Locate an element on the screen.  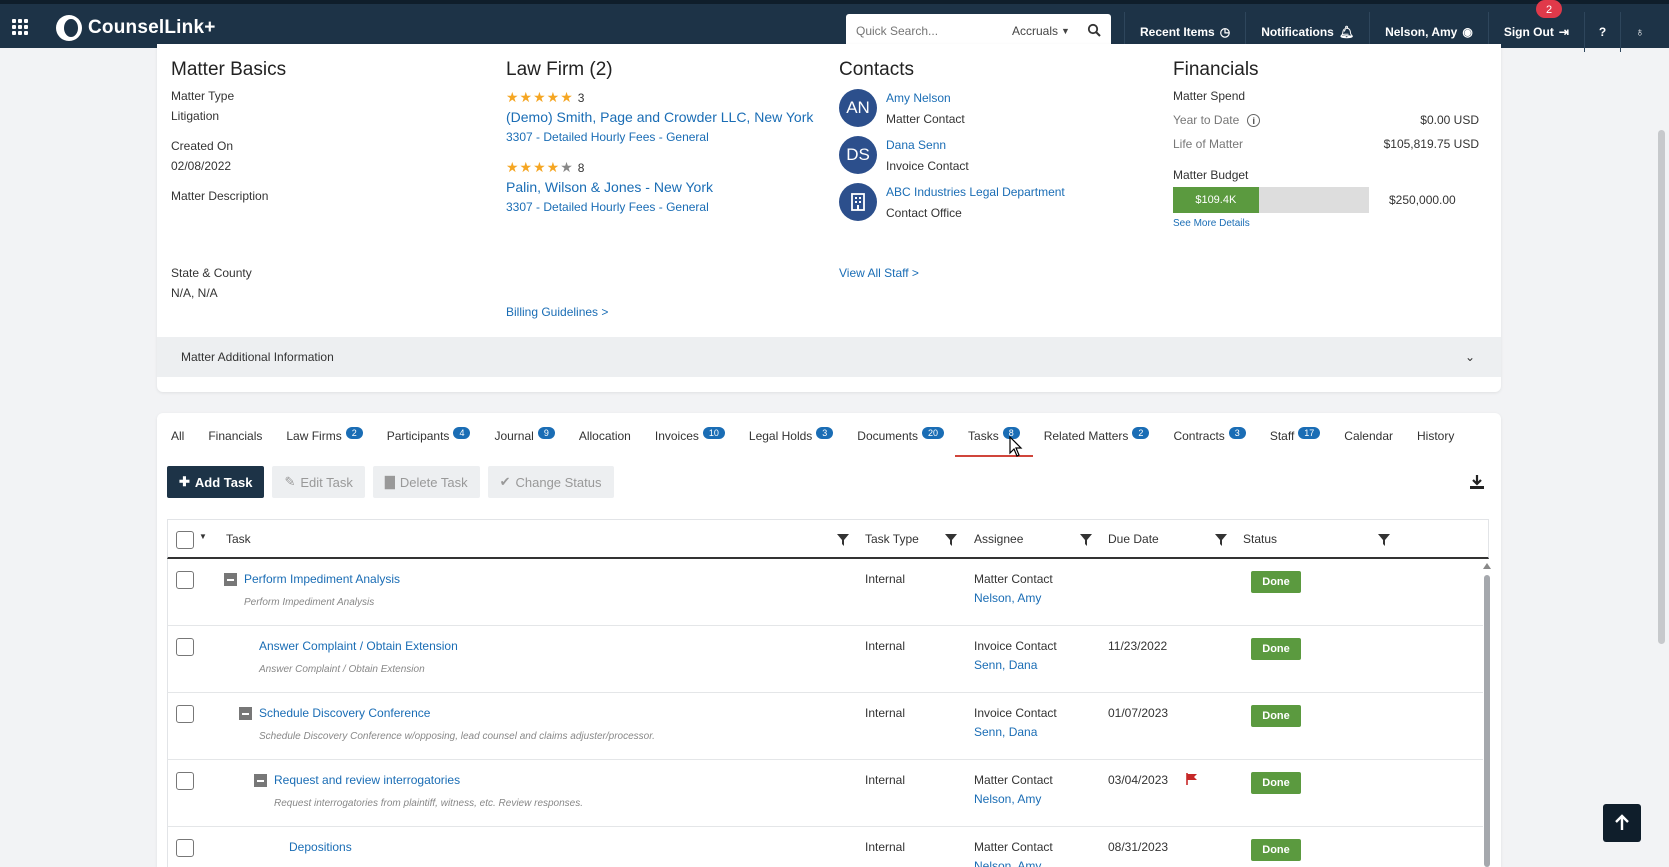
task-title-link: Answer Complaint / Obtain Extension is located at coordinates (358, 646).